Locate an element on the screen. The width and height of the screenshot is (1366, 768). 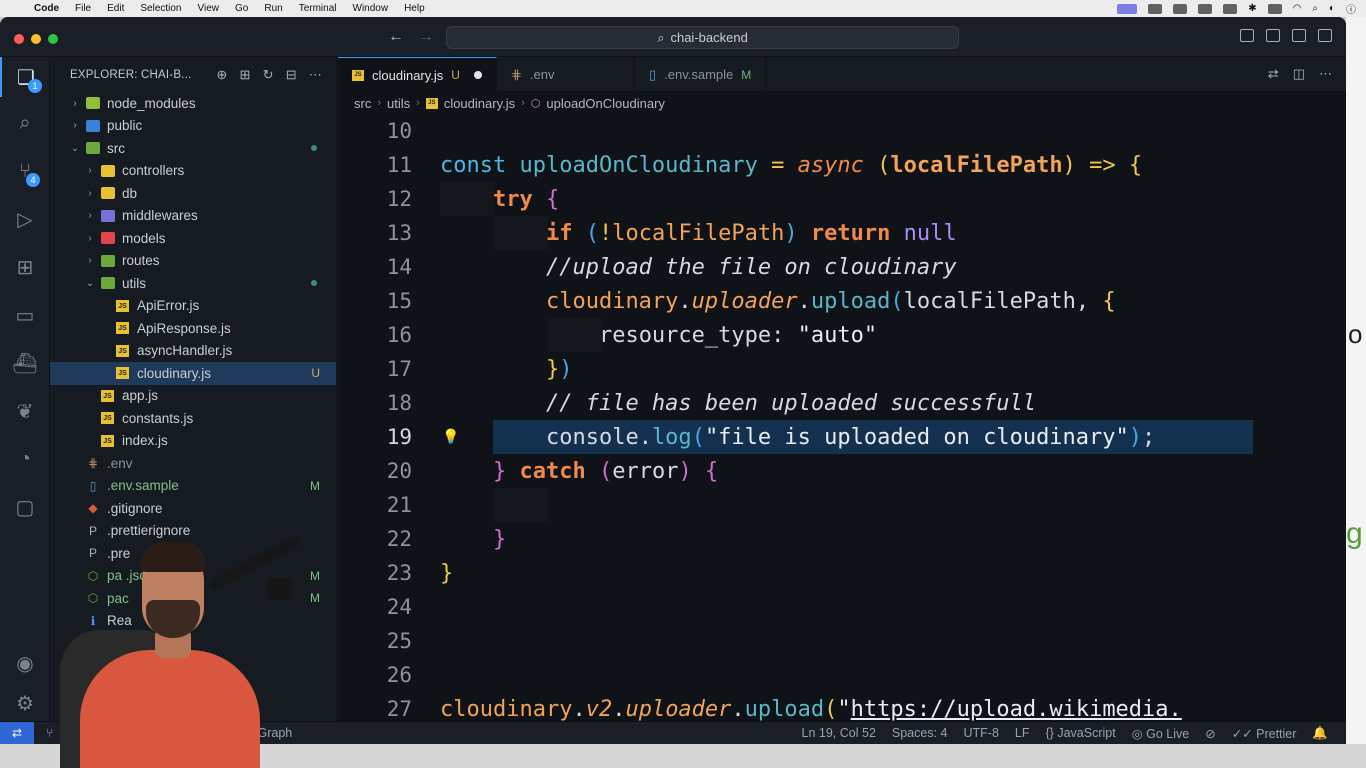
menu-run: Run is located at coordinates (273, 8).